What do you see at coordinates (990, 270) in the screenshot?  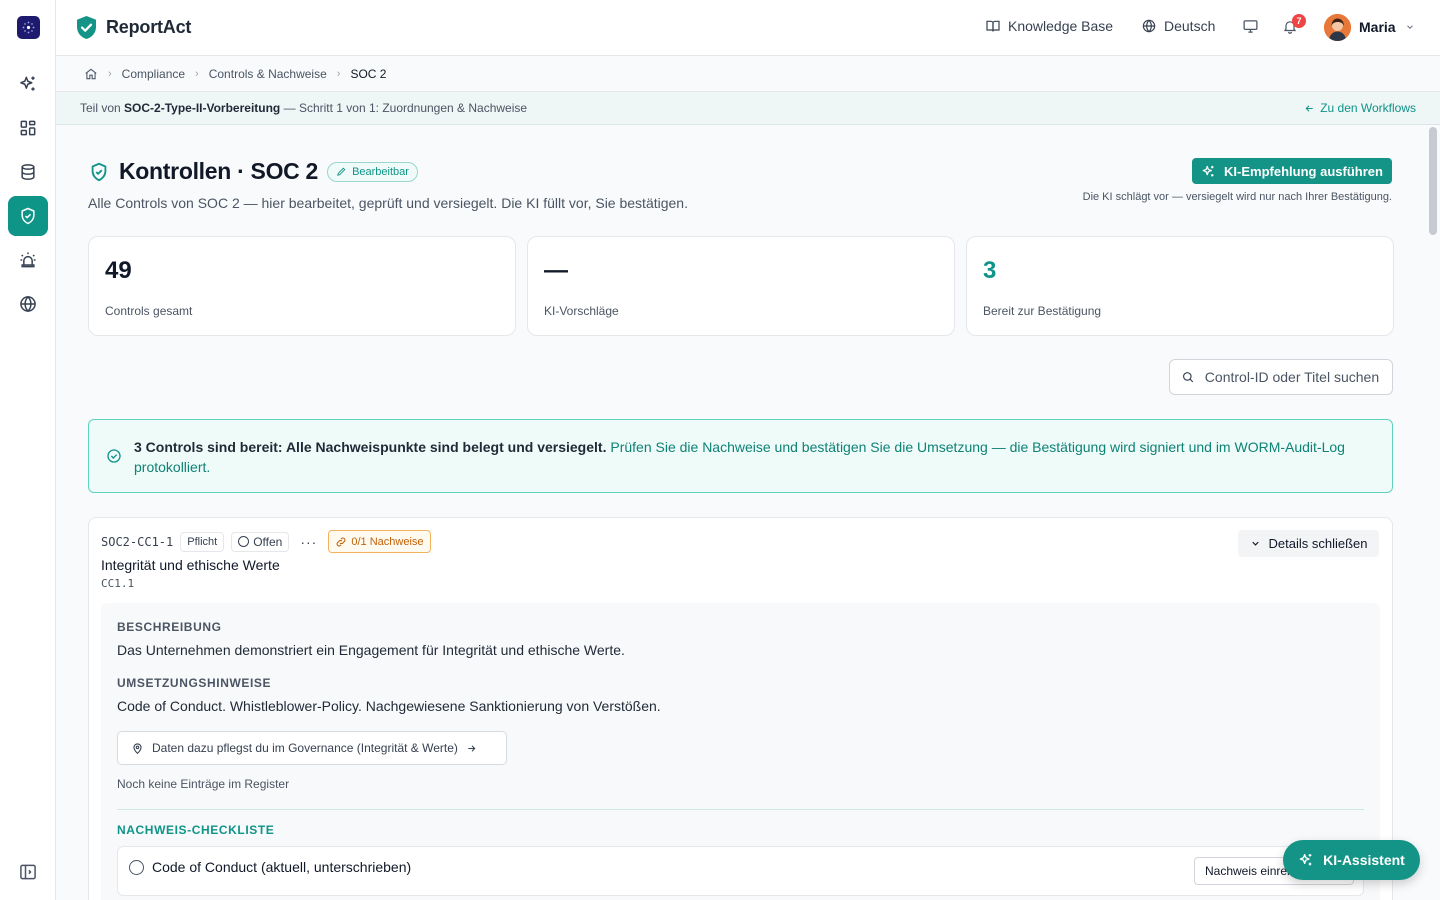 I see `stat-value: 3` at bounding box center [990, 270].